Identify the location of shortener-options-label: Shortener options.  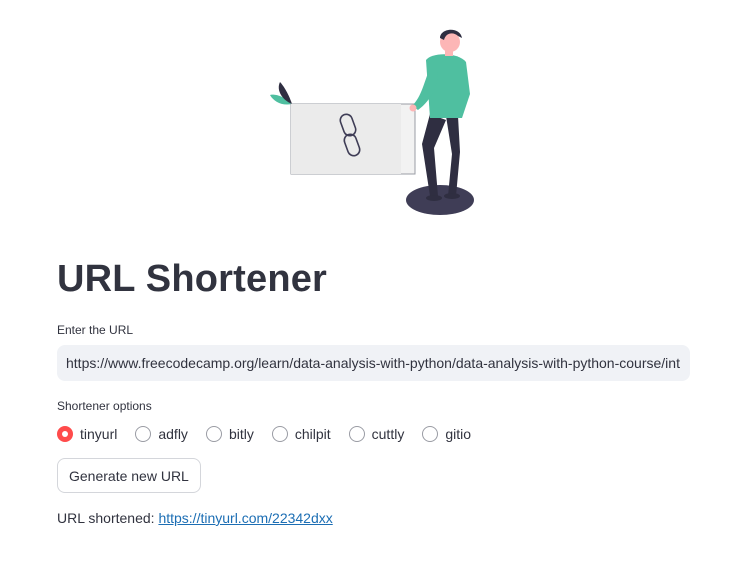
(104, 406).